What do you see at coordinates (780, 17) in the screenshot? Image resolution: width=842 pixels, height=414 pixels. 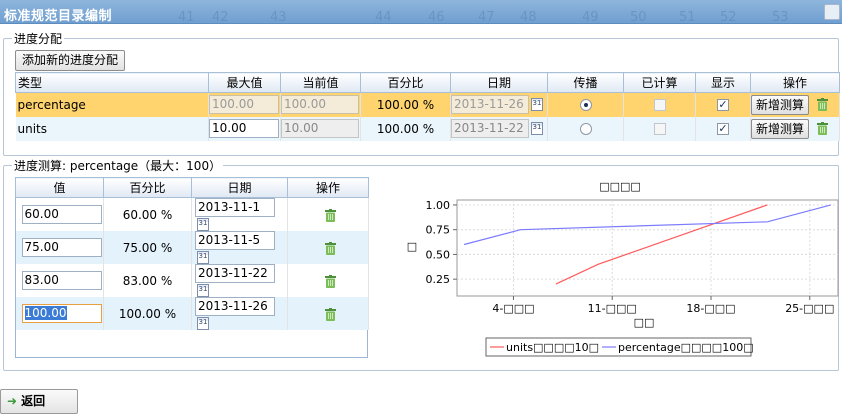 I see `ghost-number: 53` at bounding box center [780, 17].